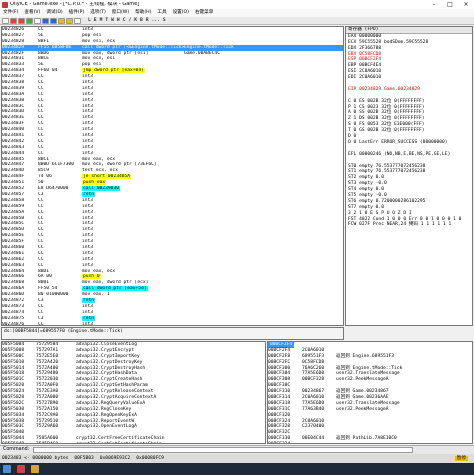 The height and width of the screenshot is (475, 474). What do you see at coordinates (13, 323) in the screenshot?
I see `disasm-address: 00234876` at bounding box center [13, 323].